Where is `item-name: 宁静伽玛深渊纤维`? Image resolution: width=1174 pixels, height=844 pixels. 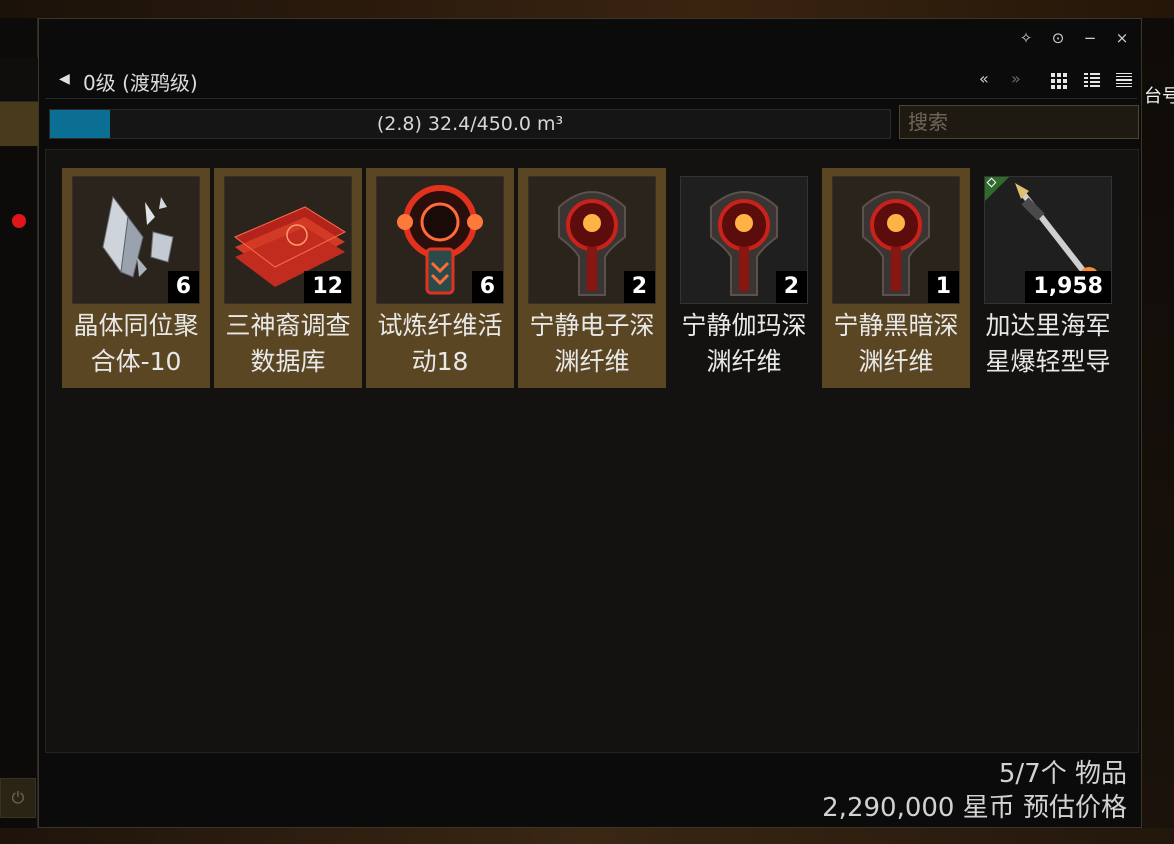
item-name: 宁静伽玛深渊纤维 is located at coordinates (744, 343).